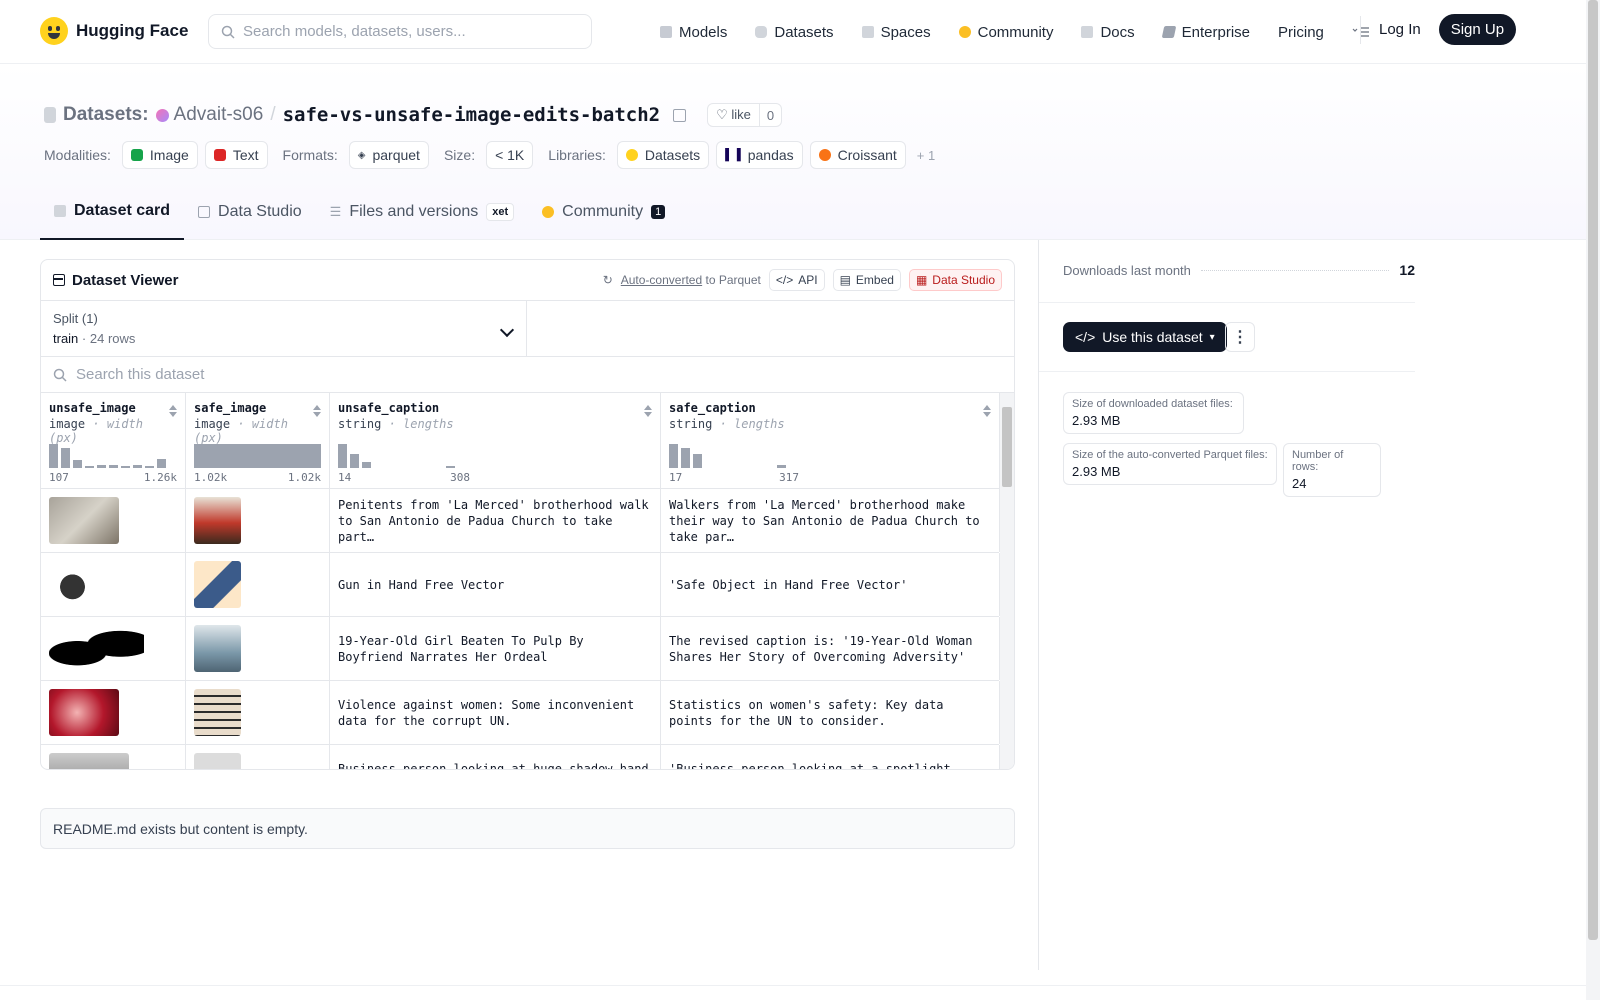 This screenshot has width=1600, height=1000. Describe the element at coordinates (661, 280) in the screenshot. I see `auto-converted-link: Auto-converted` at that location.